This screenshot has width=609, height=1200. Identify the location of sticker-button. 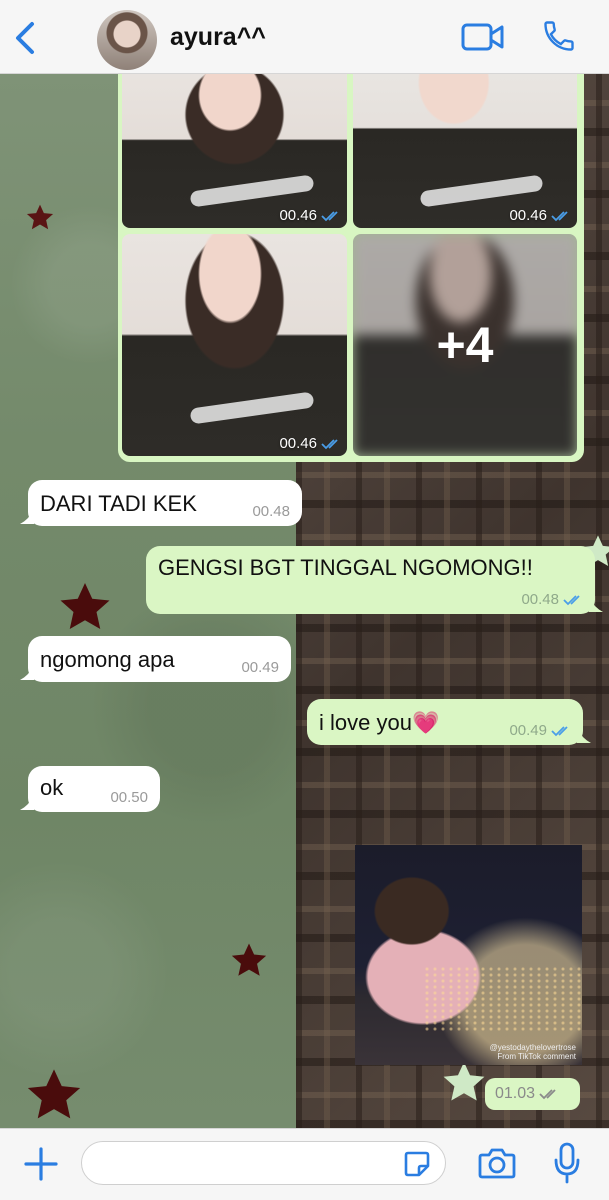
(417, 1164).